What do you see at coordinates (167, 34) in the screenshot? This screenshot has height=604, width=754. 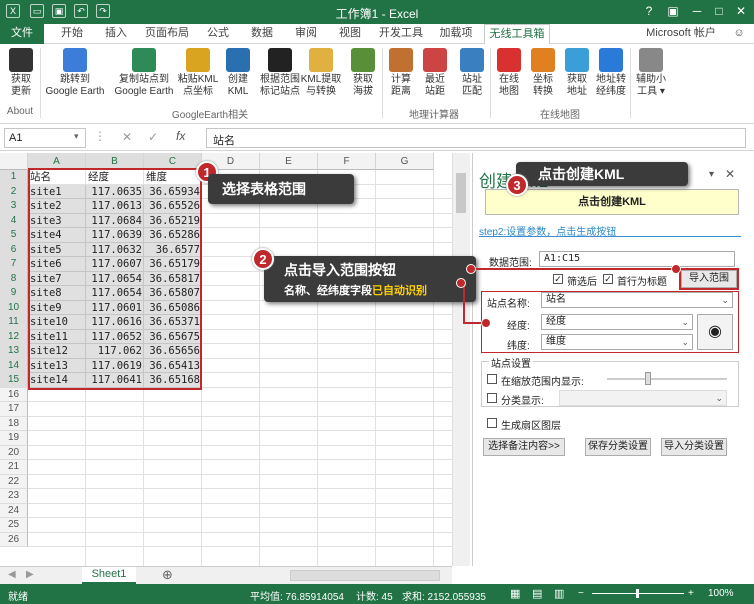 I see `tab-page-layout: 页面布局` at bounding box center [167, 34].